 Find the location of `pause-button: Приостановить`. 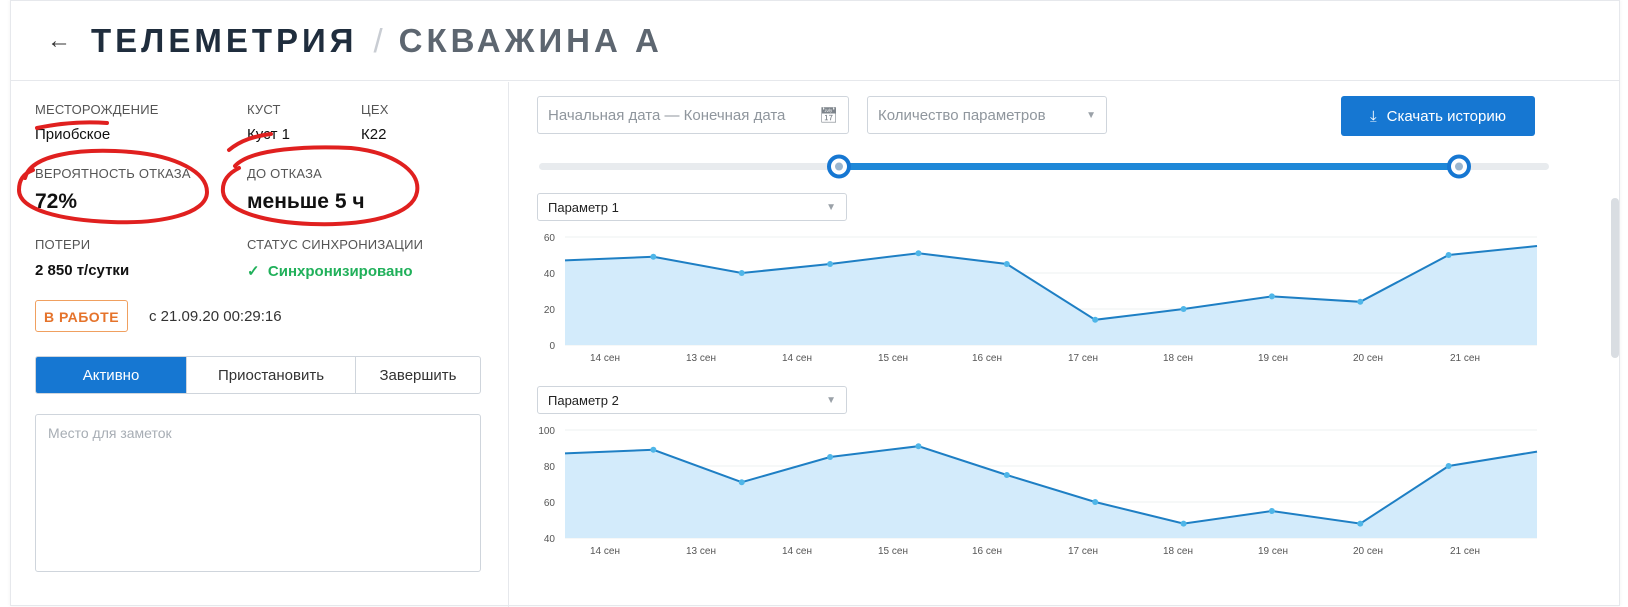

pause-button: Приостановить is located at coordinates (270, 375).